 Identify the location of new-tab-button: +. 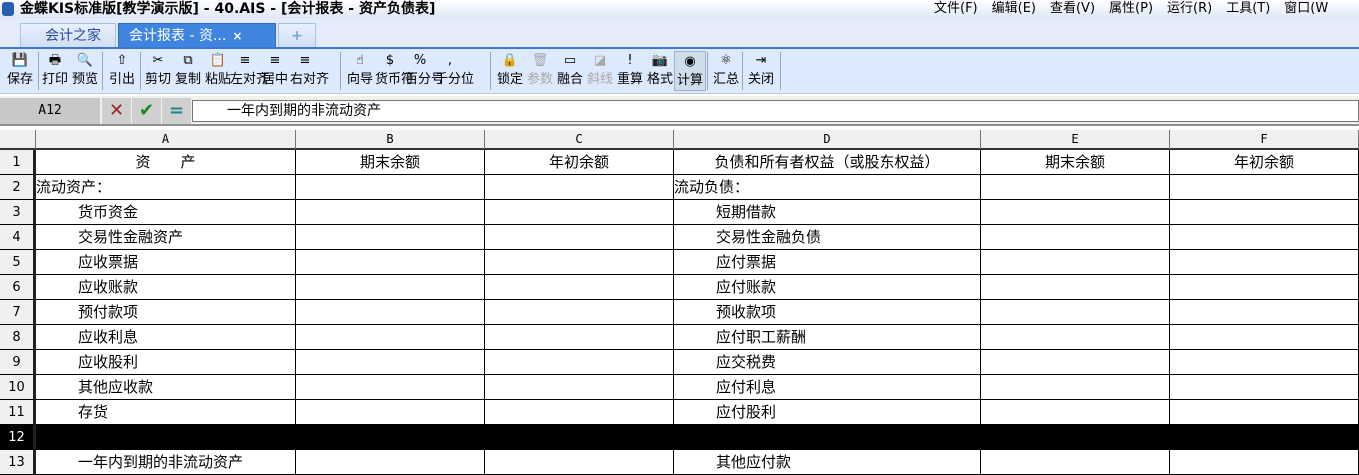
(297, 35).